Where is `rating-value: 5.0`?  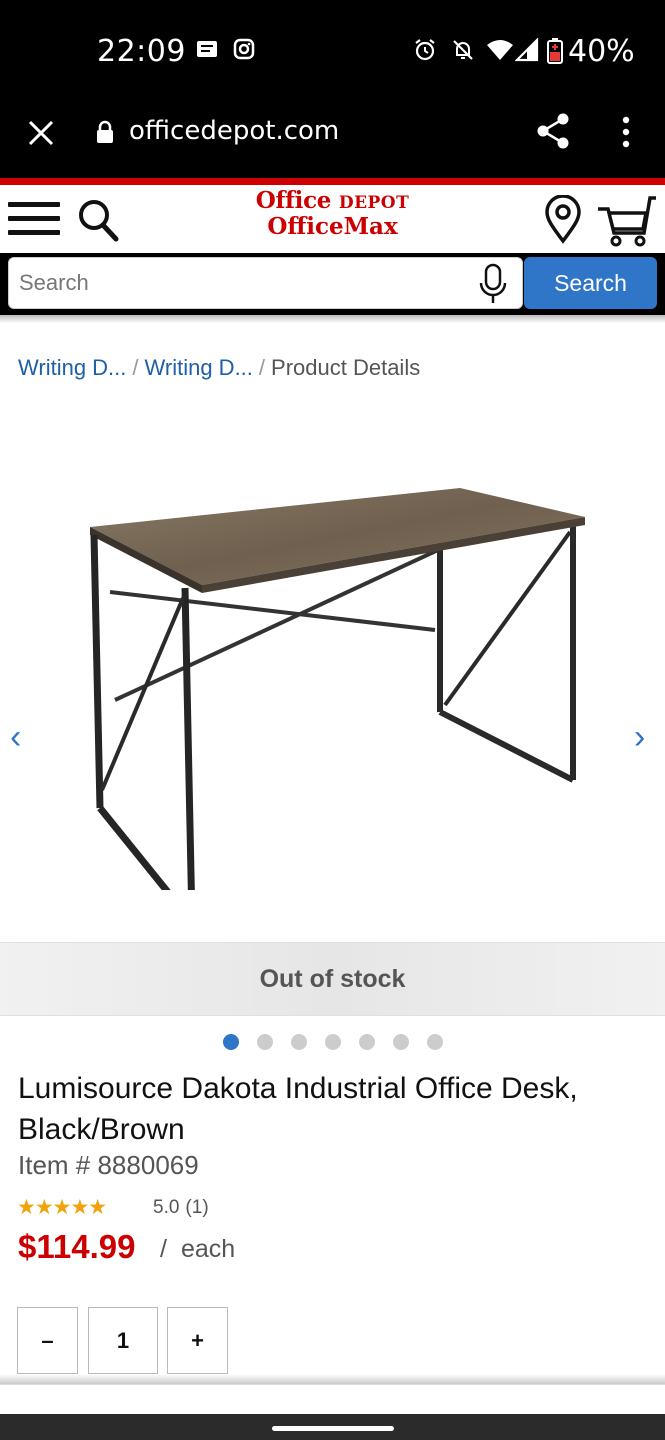
rating-value: 5.0 is located at coordinates (166, 1207).